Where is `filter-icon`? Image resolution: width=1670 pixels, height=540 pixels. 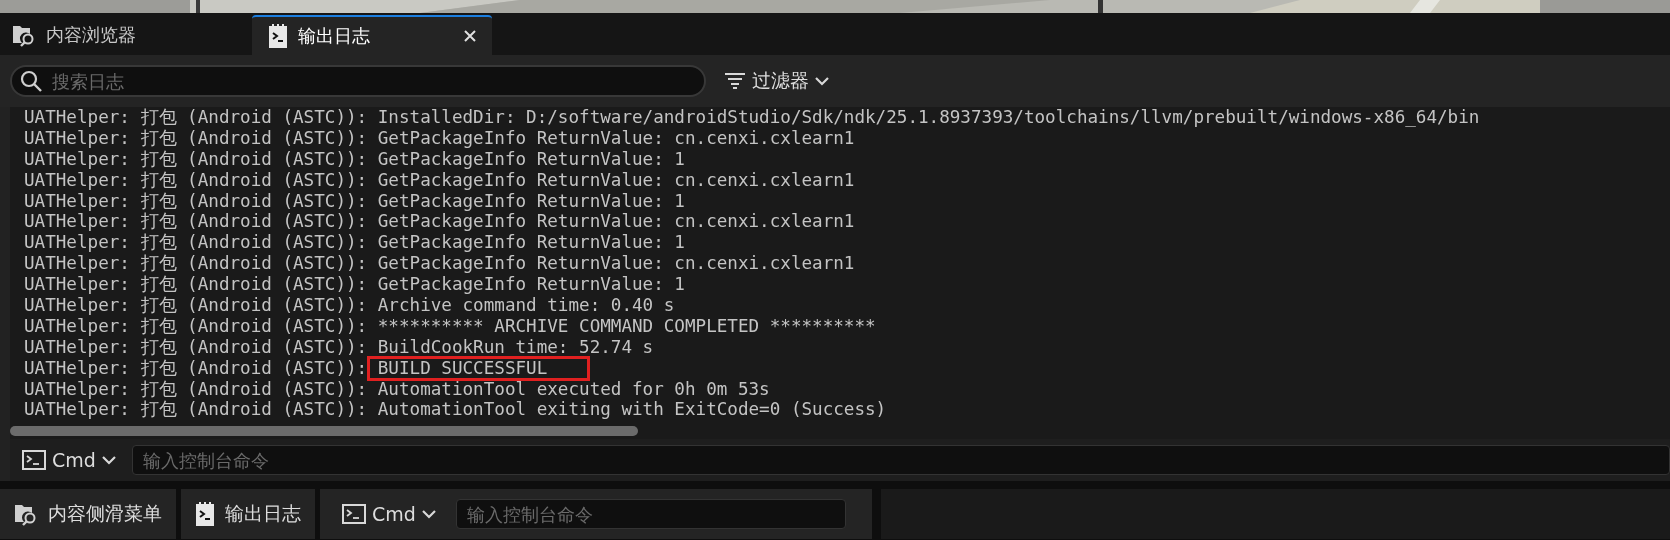 filter-icon is located at coordinates (735, 81).